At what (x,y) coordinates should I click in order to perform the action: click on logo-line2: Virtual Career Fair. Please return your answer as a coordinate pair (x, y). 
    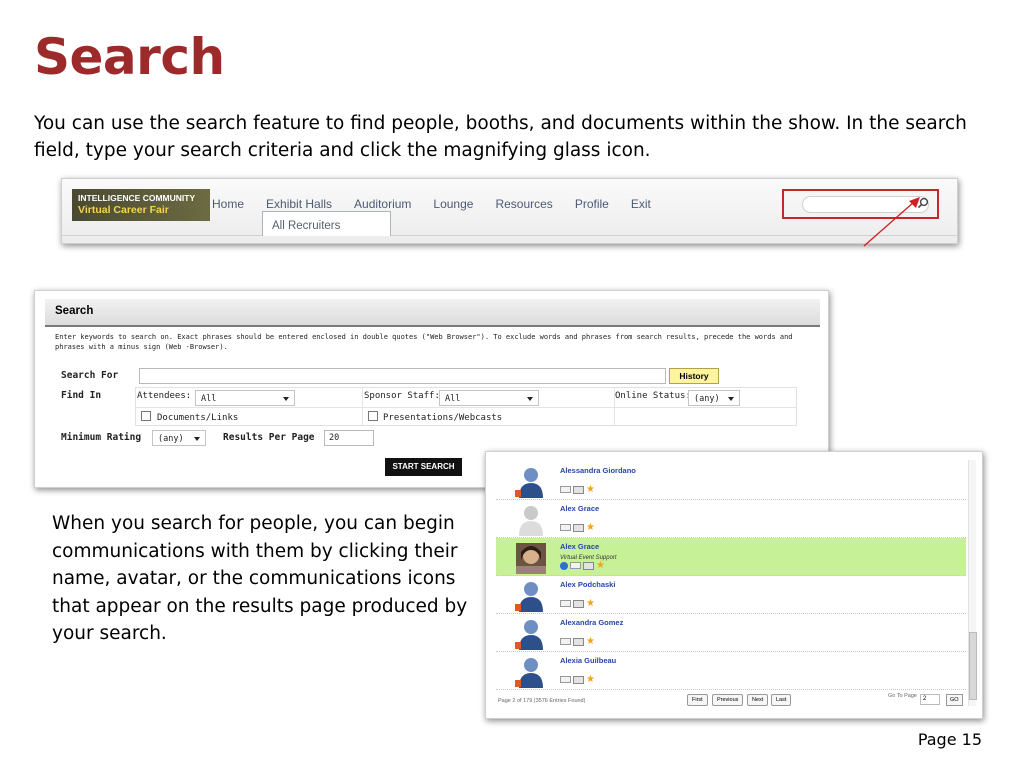
    Looking at the image, I should click on (123, 210).